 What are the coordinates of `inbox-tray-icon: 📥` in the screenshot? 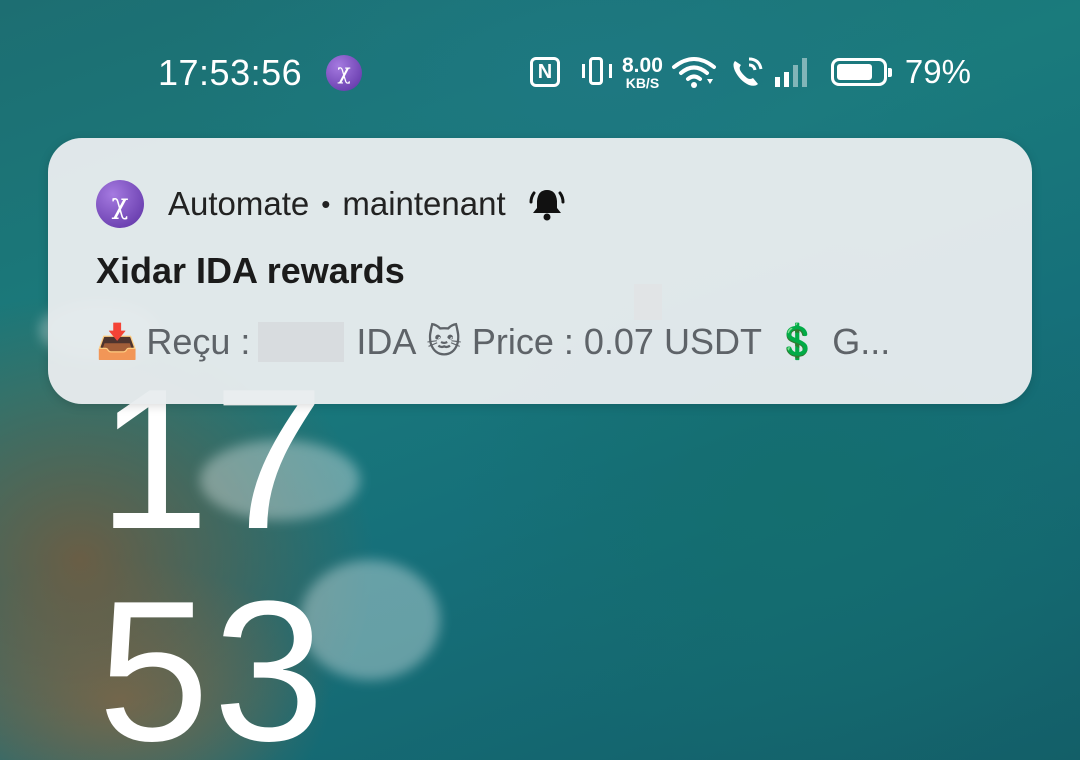 It's located at (117, 342).